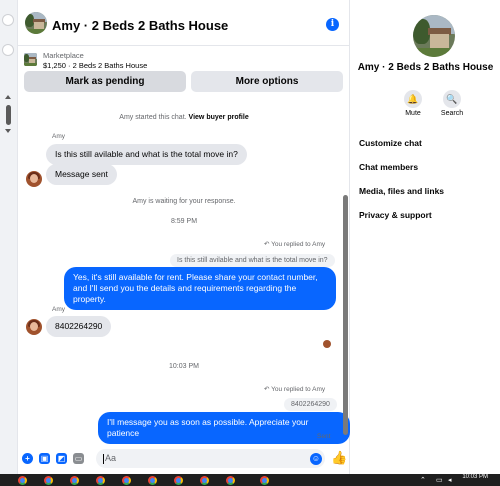 Image resolution: width=500 pixels, height=486 pixels. What do you see at coordinates (434, 36) in the screenshot?
I see `panel-avatar` at bounding box center [434, 36].